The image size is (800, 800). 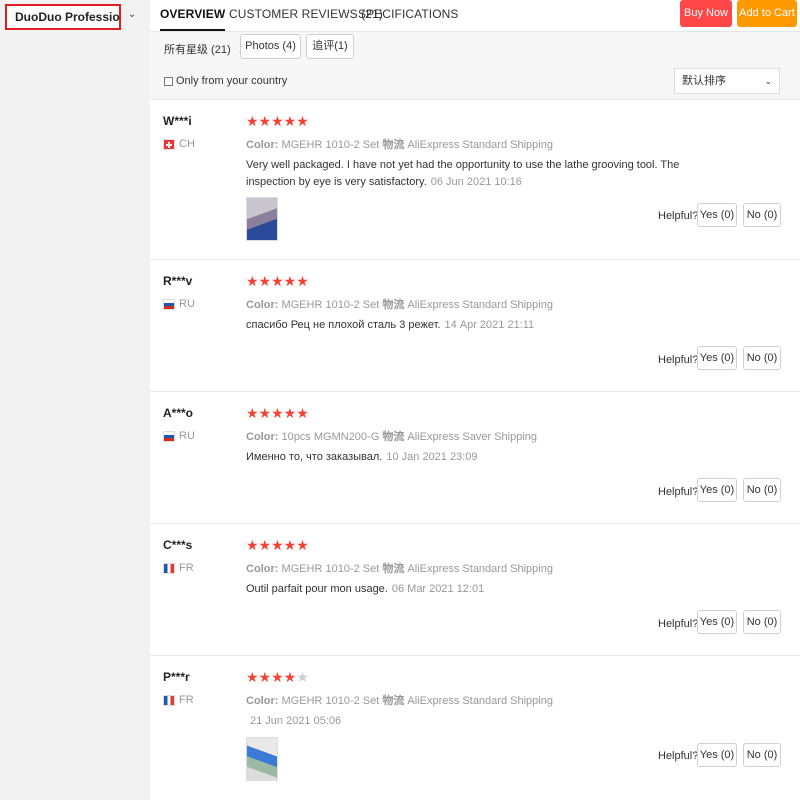 I want to click on sort-dropdown: 默认排序 ⌄, so click(x=727, y=81).